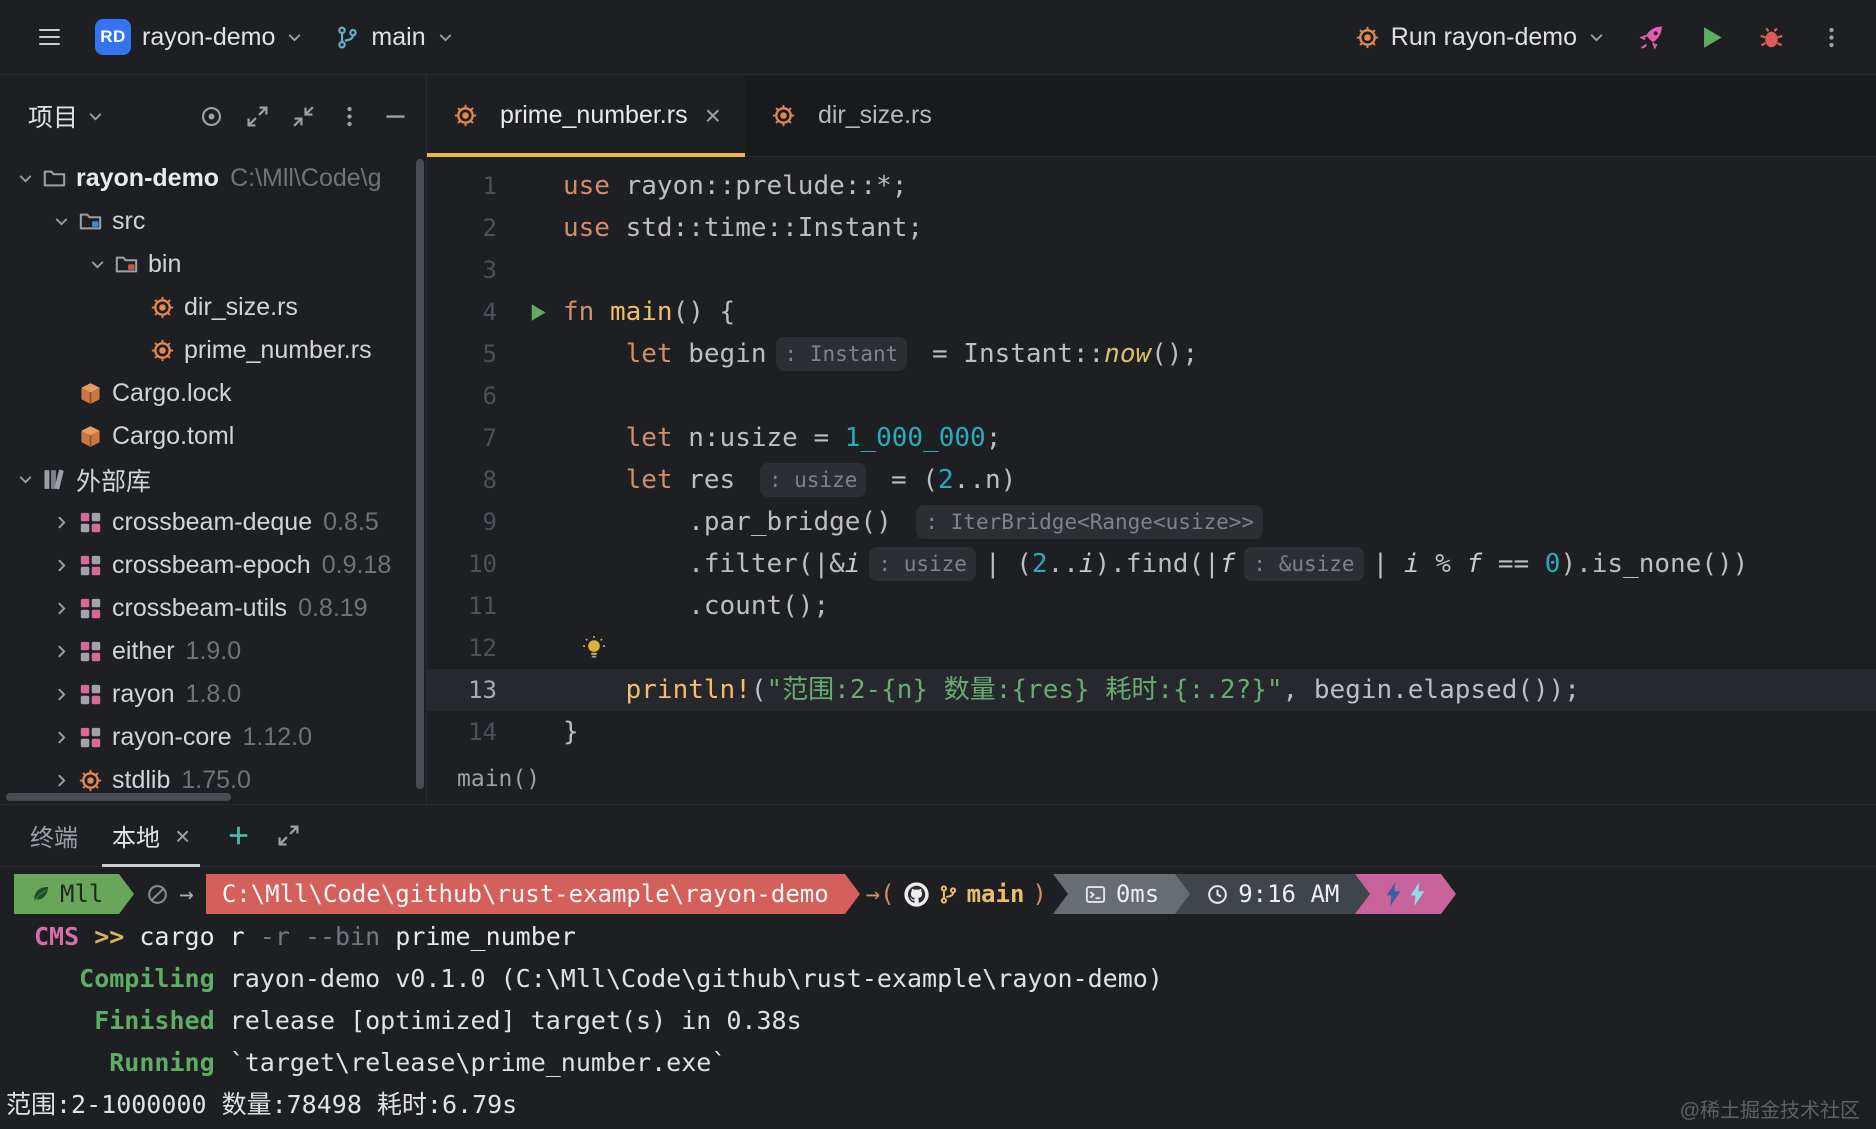 The image size is (1876, 1129). I want to click on terminal-line: 范围:2-1000000 数量:78498 耗时:6.79s, so click(938, 1105).